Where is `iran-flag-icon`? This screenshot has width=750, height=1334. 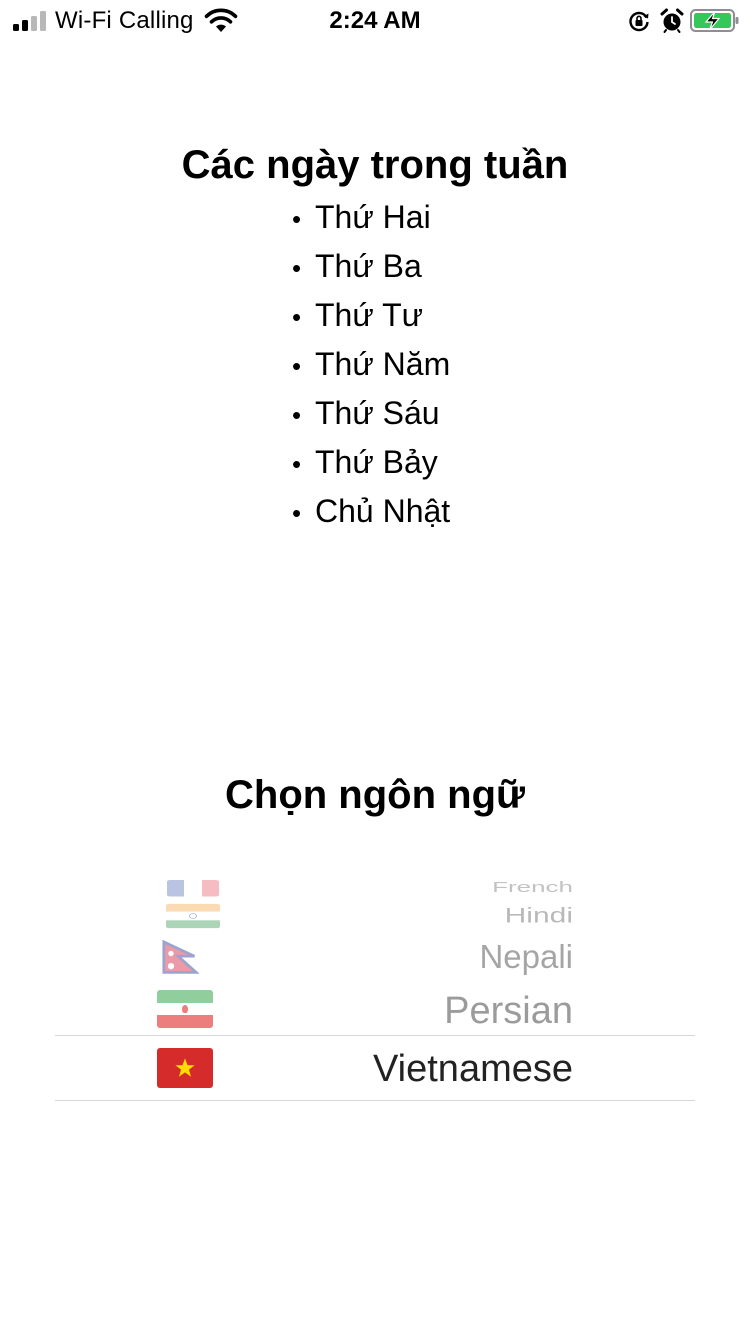 iran-flag-icon is located at coordinates (185, 1009).